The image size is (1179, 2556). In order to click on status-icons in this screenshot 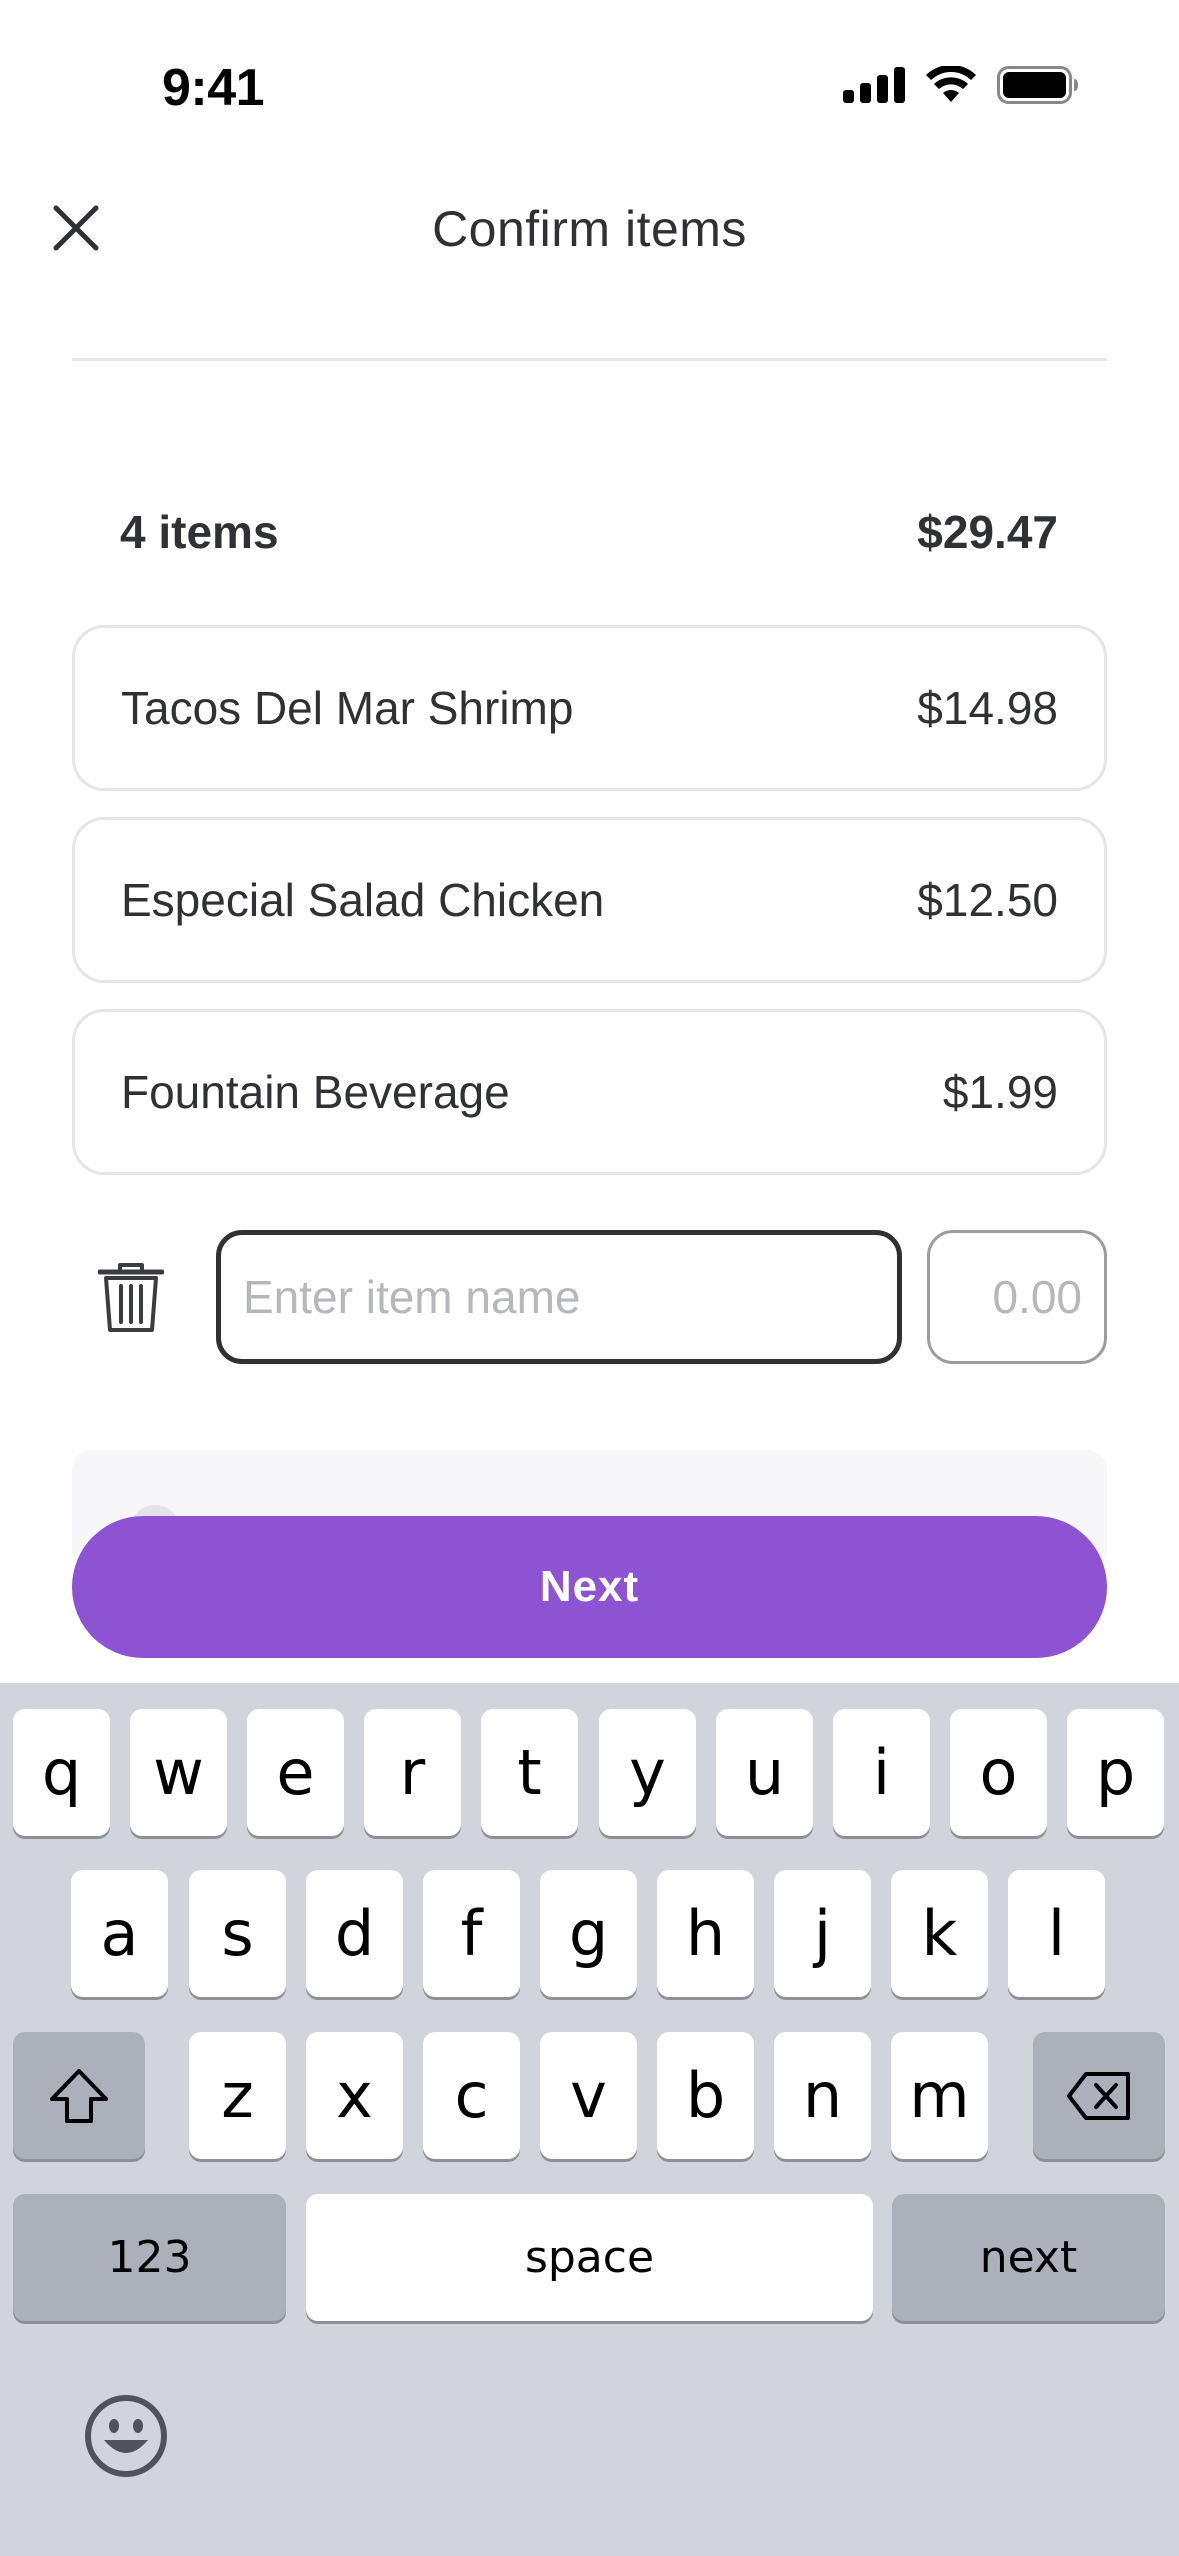, I will do `click(961, 85)`.